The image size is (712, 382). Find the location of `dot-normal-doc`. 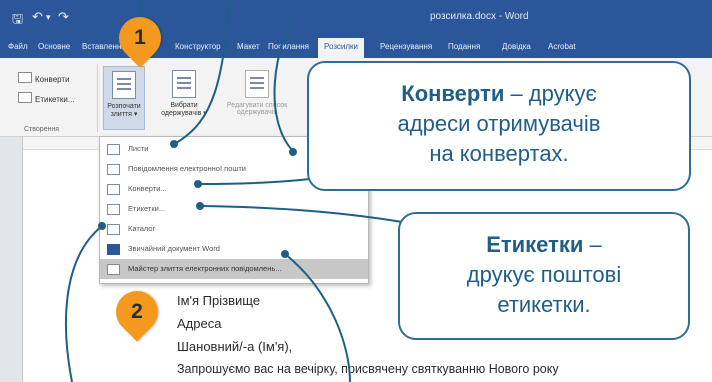

dot-normal-doc is located at coordinates (285, 254).